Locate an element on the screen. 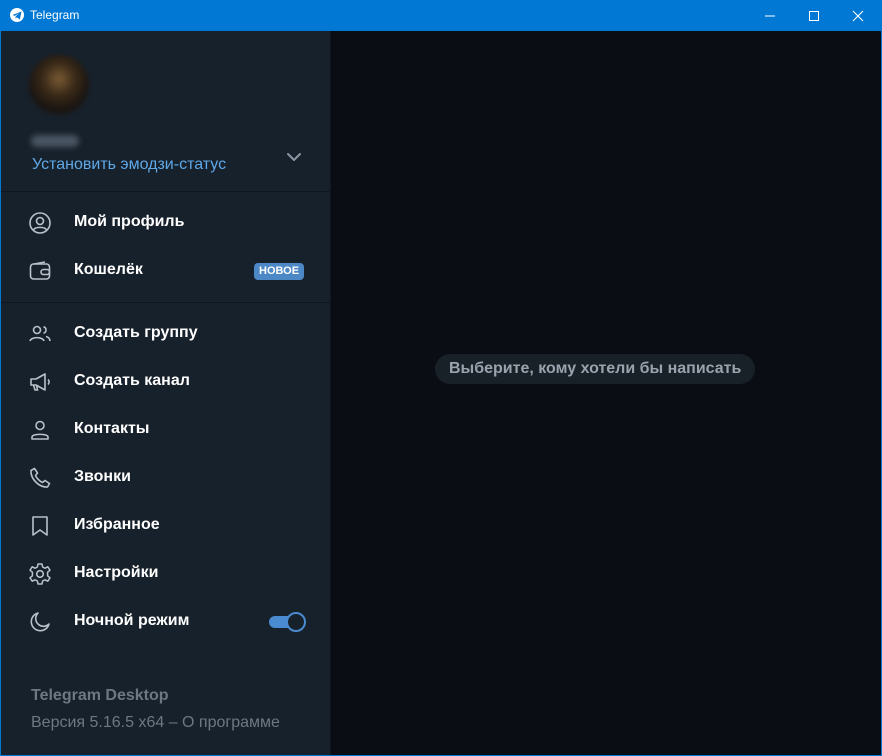 This screenshot has height=756, width=882. menu-item-label: Создать группу is located at coordinates (136, 332).